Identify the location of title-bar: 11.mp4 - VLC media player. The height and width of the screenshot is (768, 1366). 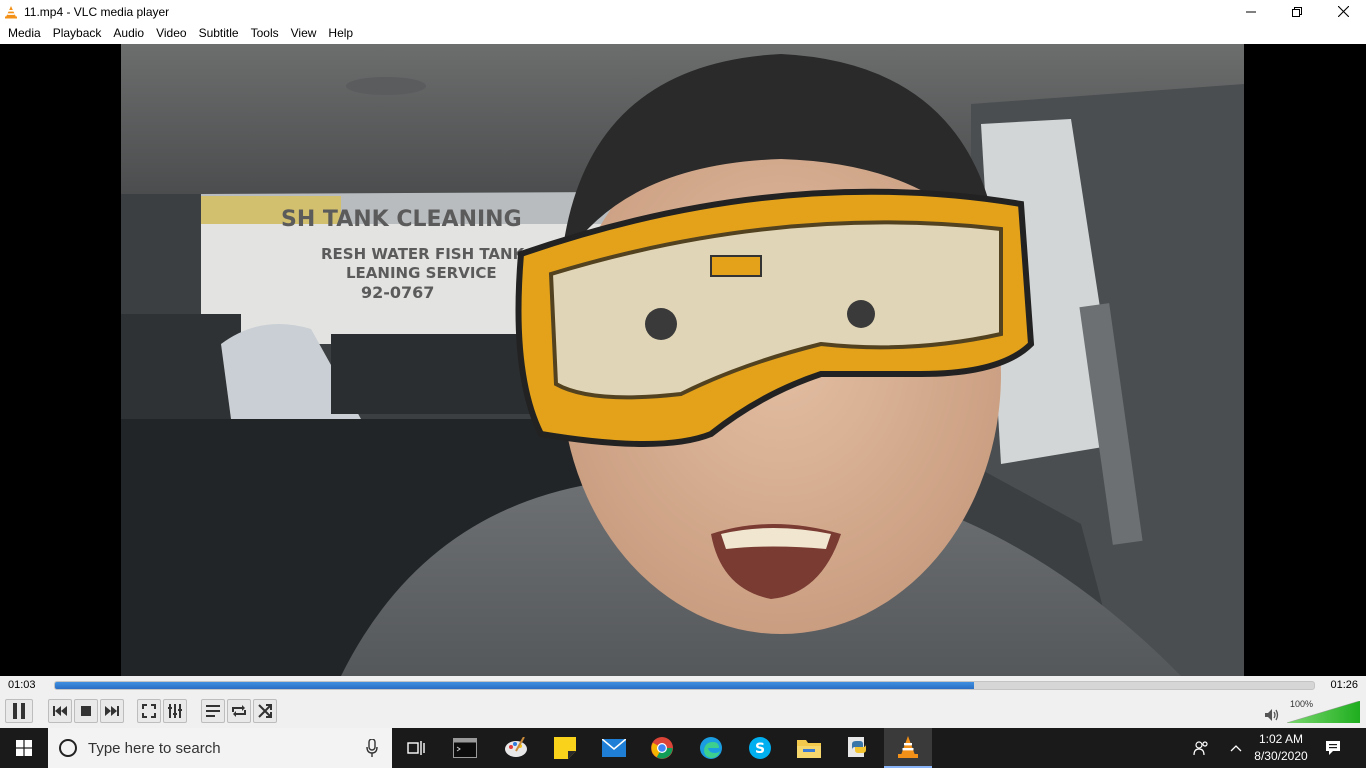
(683, 11).